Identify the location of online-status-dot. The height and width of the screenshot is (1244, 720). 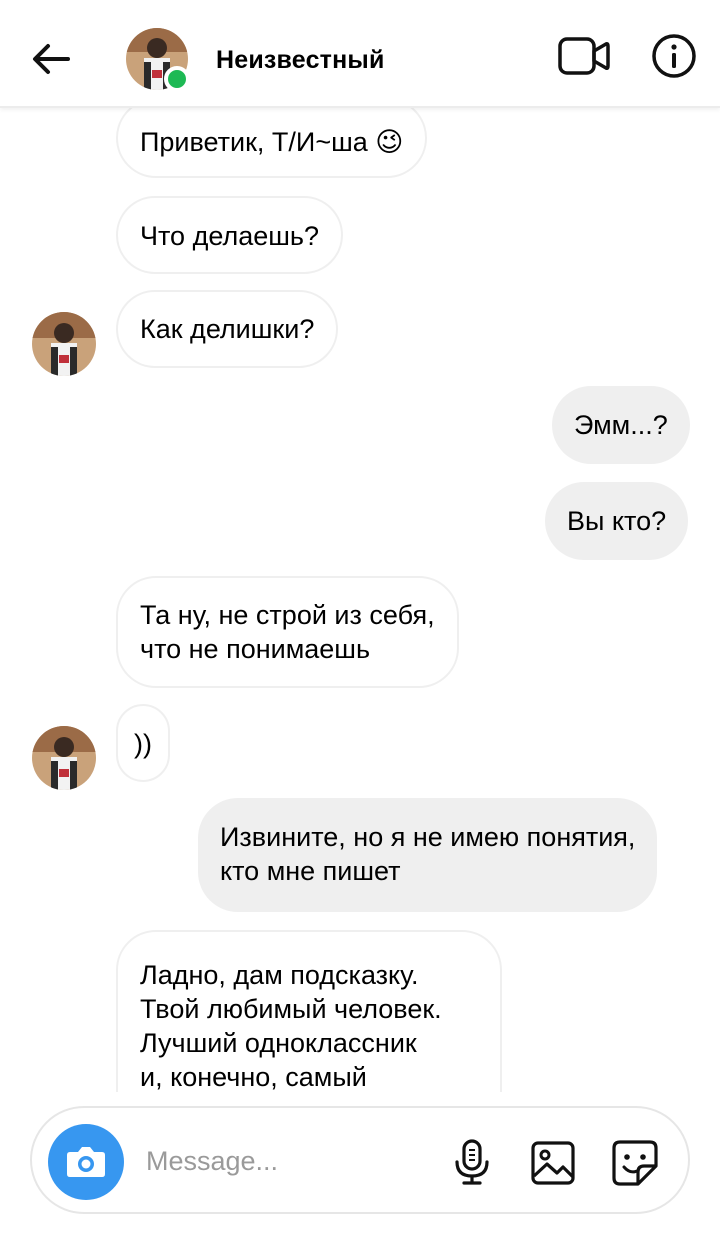
(177, 79).